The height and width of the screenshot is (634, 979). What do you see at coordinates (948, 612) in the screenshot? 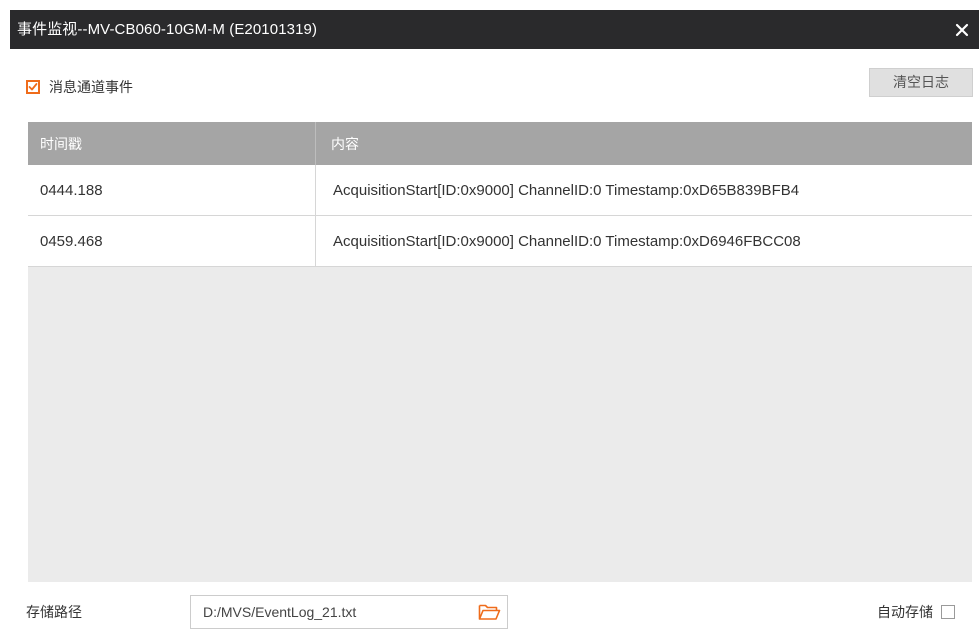
I see `auto-save-checkbox` at bounding box center [948, 612].